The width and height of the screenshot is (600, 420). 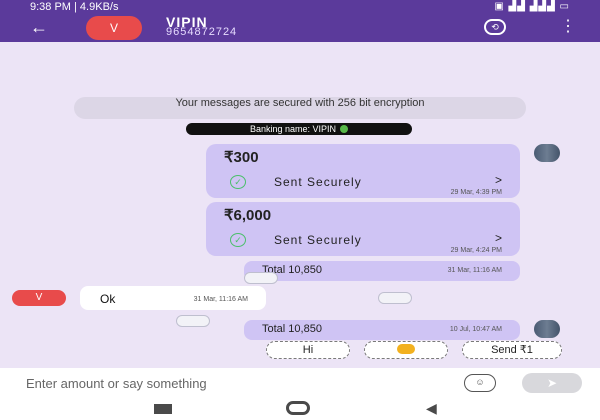 What do you see at coordinates (568, 27) in the screenshot?
I see `more-menu-icon: ⋮` at bounding box center [568, 27].